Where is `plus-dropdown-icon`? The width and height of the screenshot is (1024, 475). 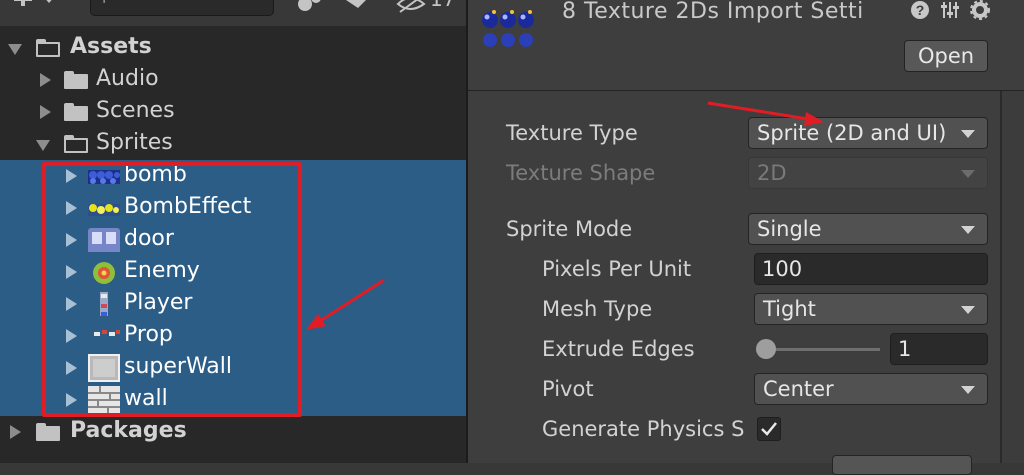 plus-dropdown-icon is located at coordinates (33, 3).